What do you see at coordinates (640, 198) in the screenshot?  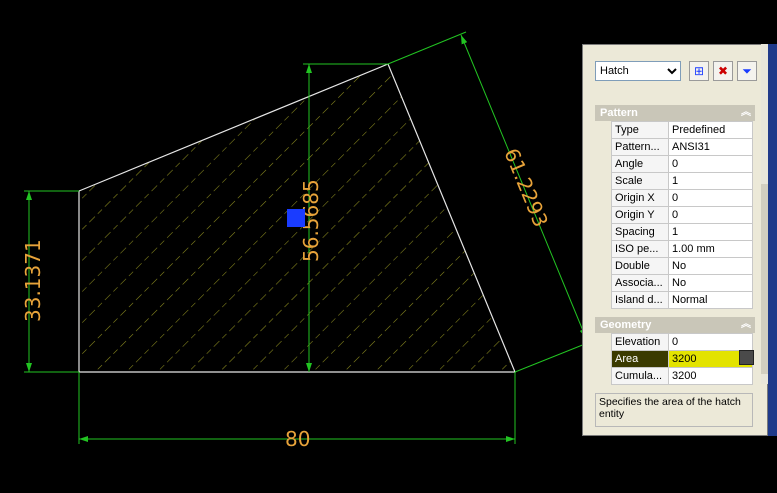 I see `property-key: Origin X` at bounding box center [640, 198].